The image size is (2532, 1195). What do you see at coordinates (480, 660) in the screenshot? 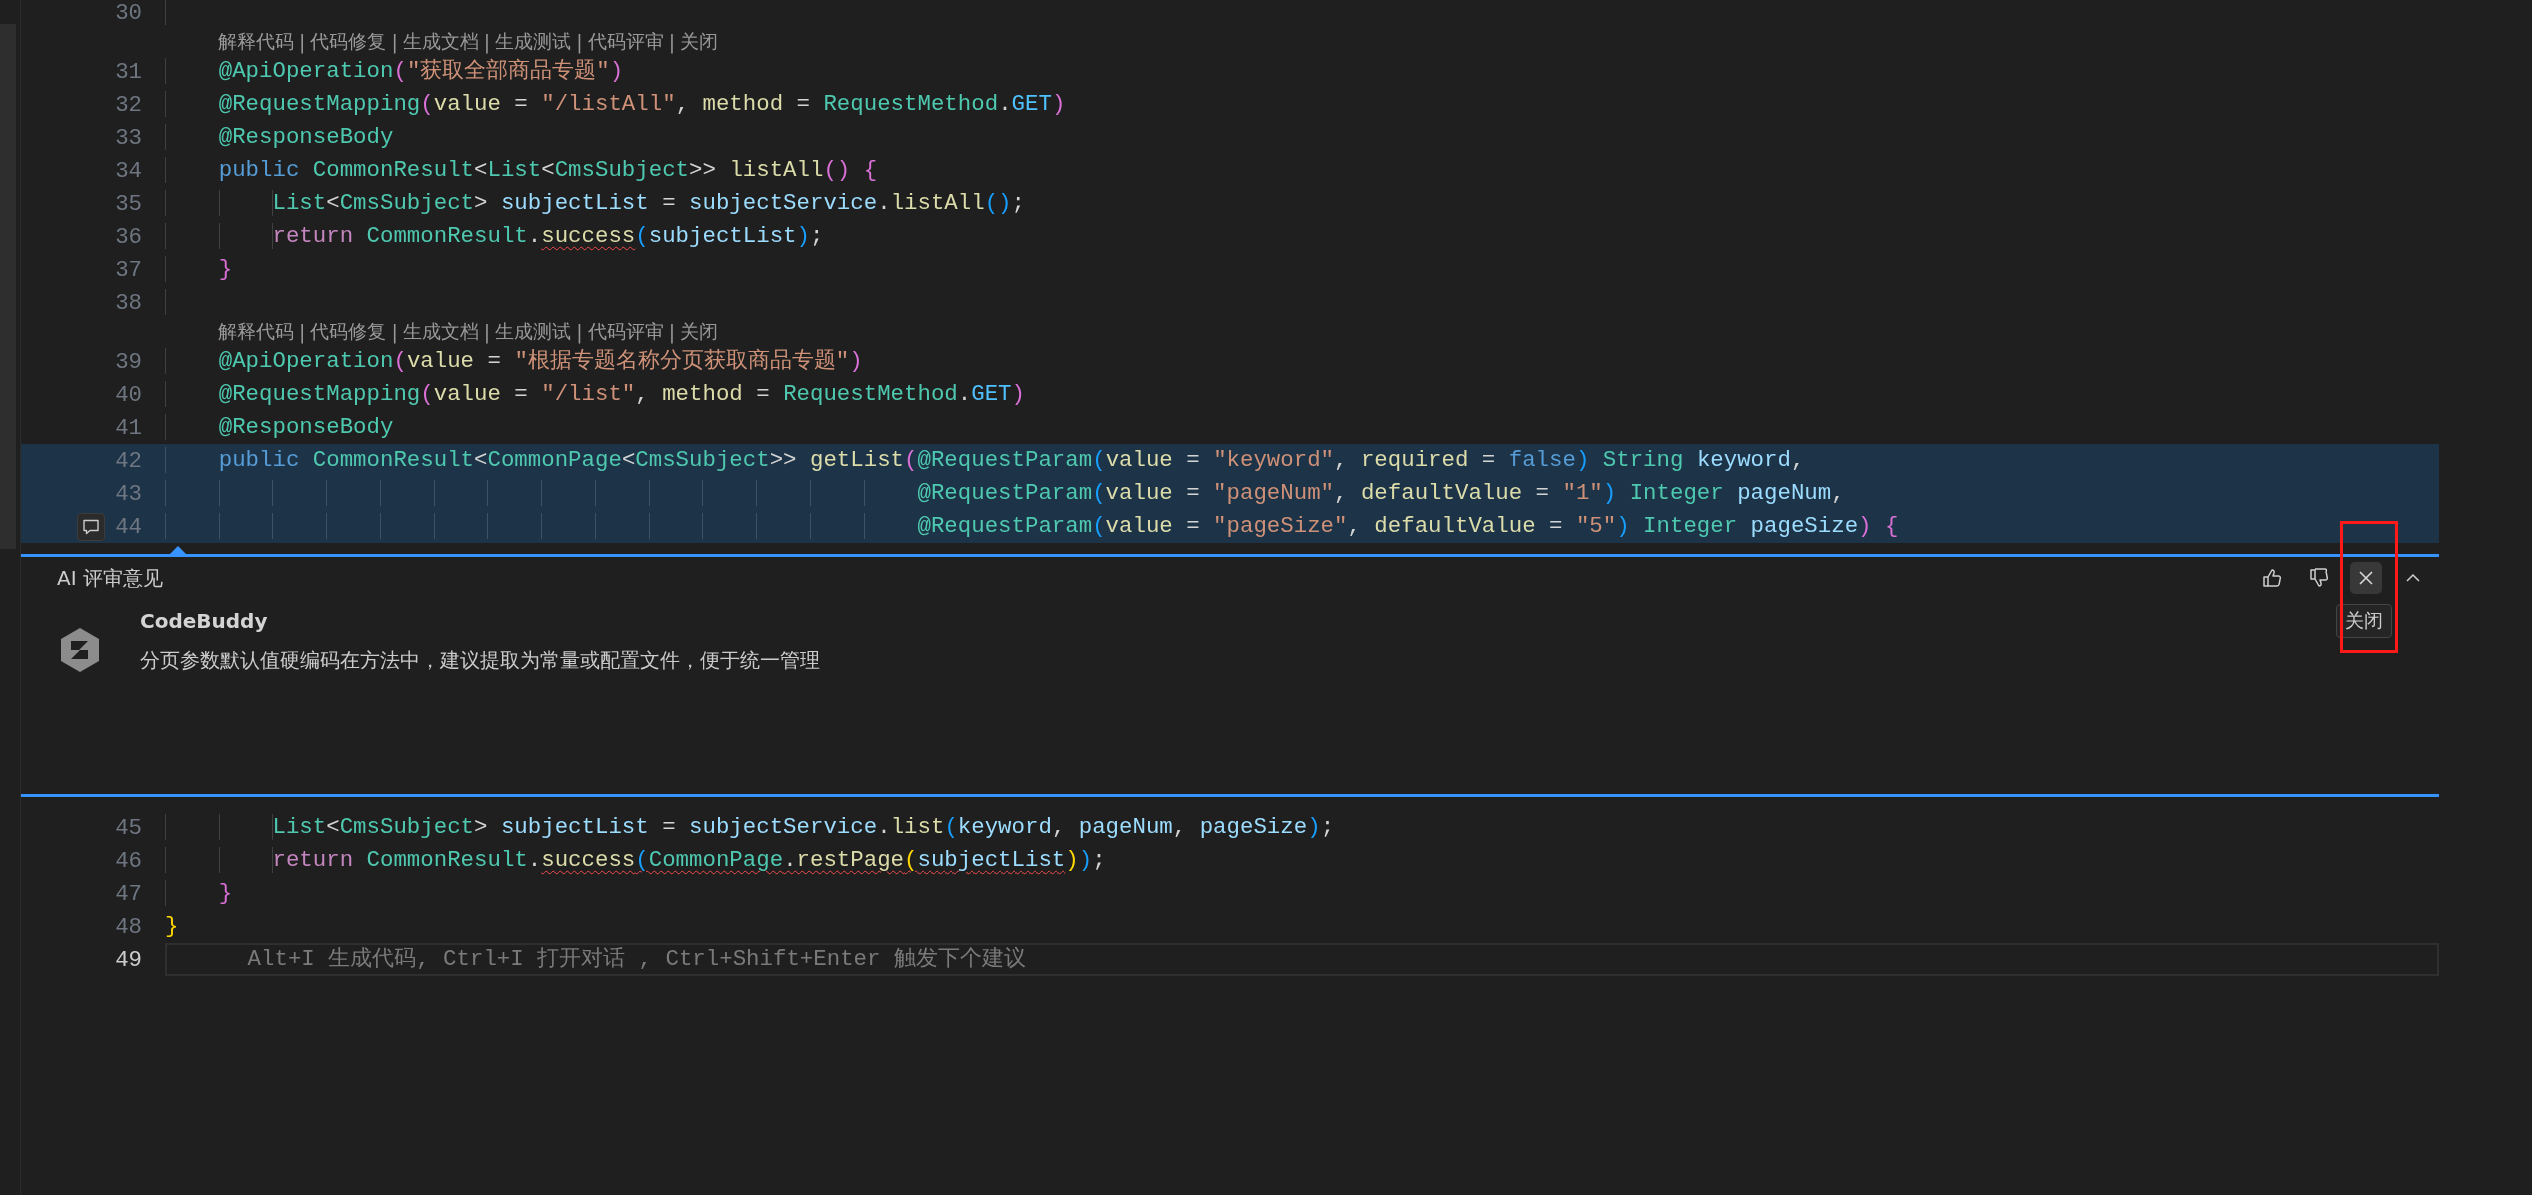
I see `review-message: 分页参数默认值硬编码在方法中，建议提取为常量或配置文件，便于统一管理` at bounding box center [480, 660].